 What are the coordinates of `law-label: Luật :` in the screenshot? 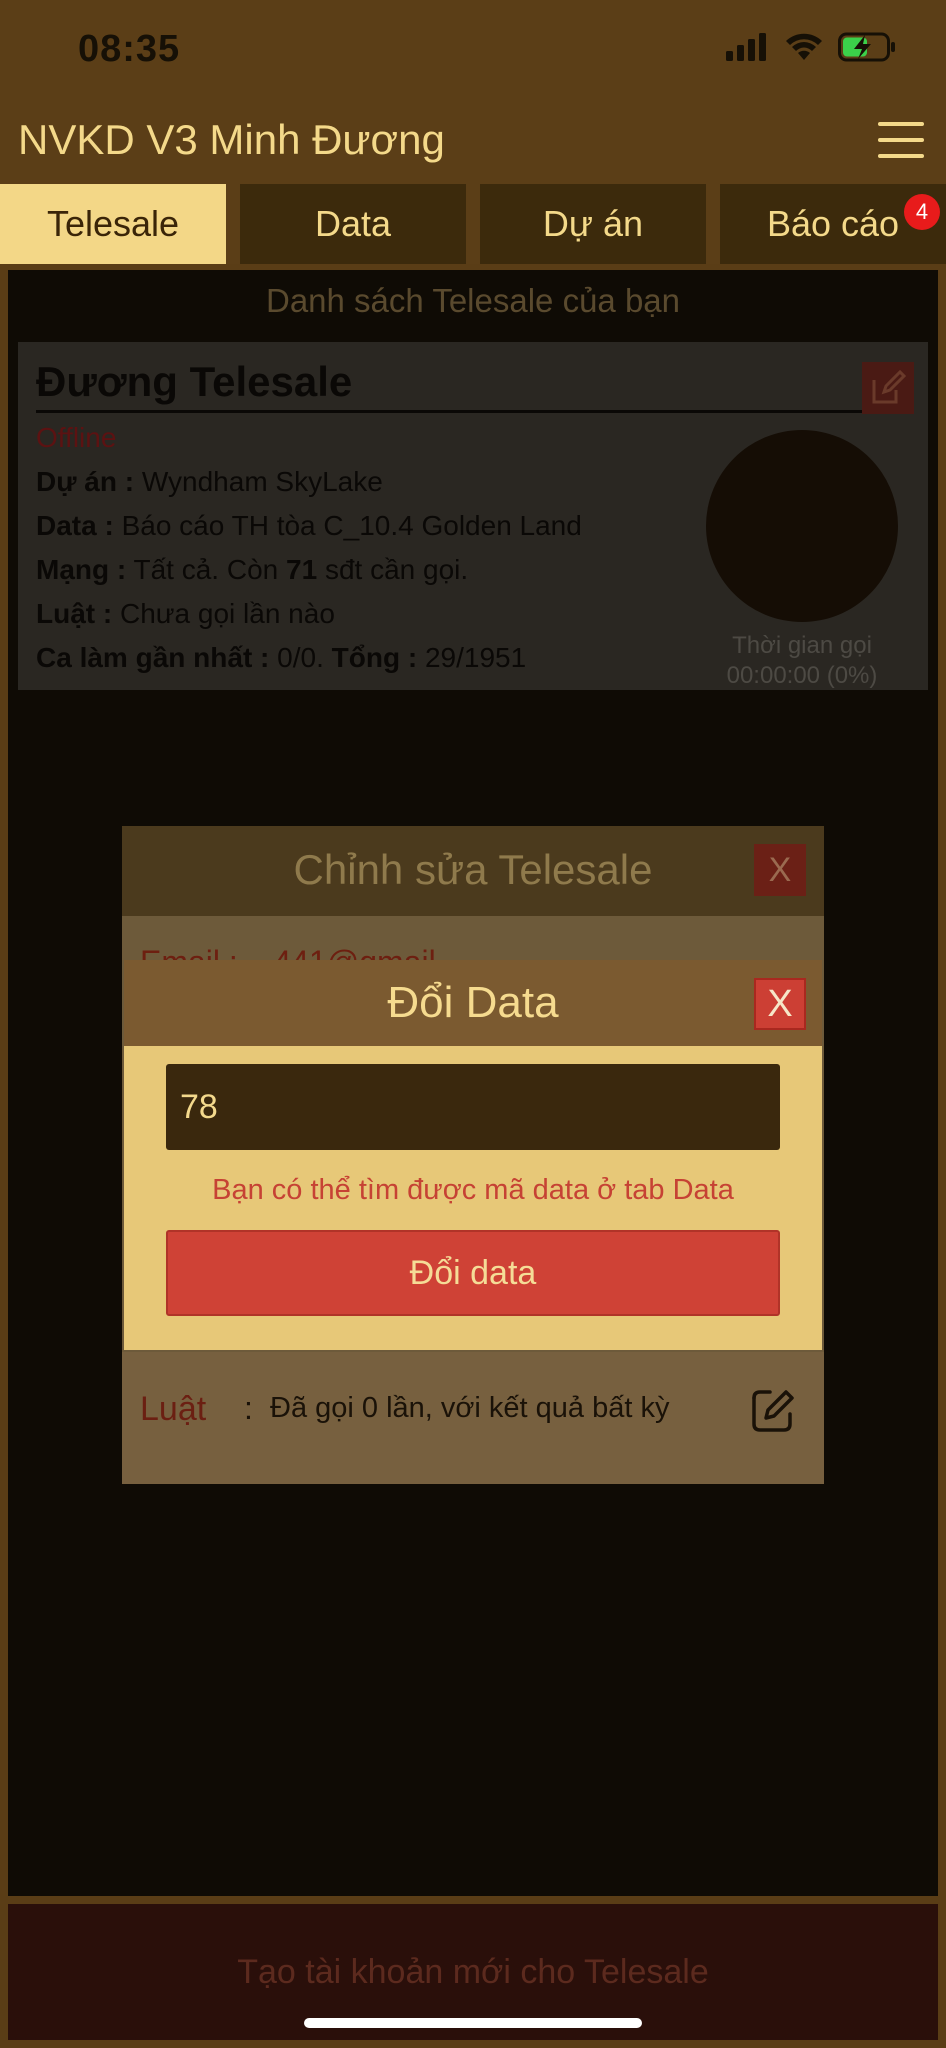 It's located at (74, 613).